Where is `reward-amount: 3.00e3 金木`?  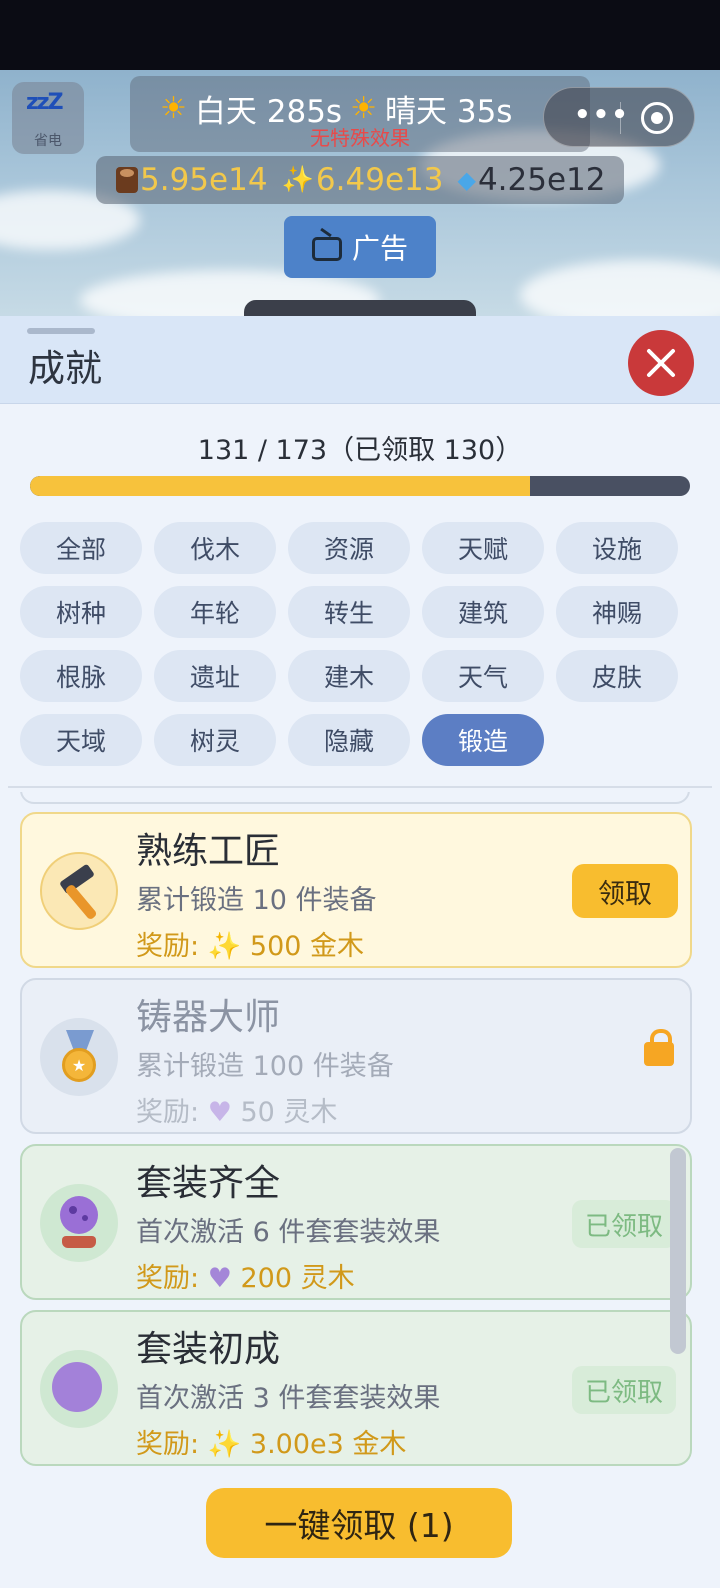
reward-amount: 3.00e3 金木 is located at coordinates (328, 1444).